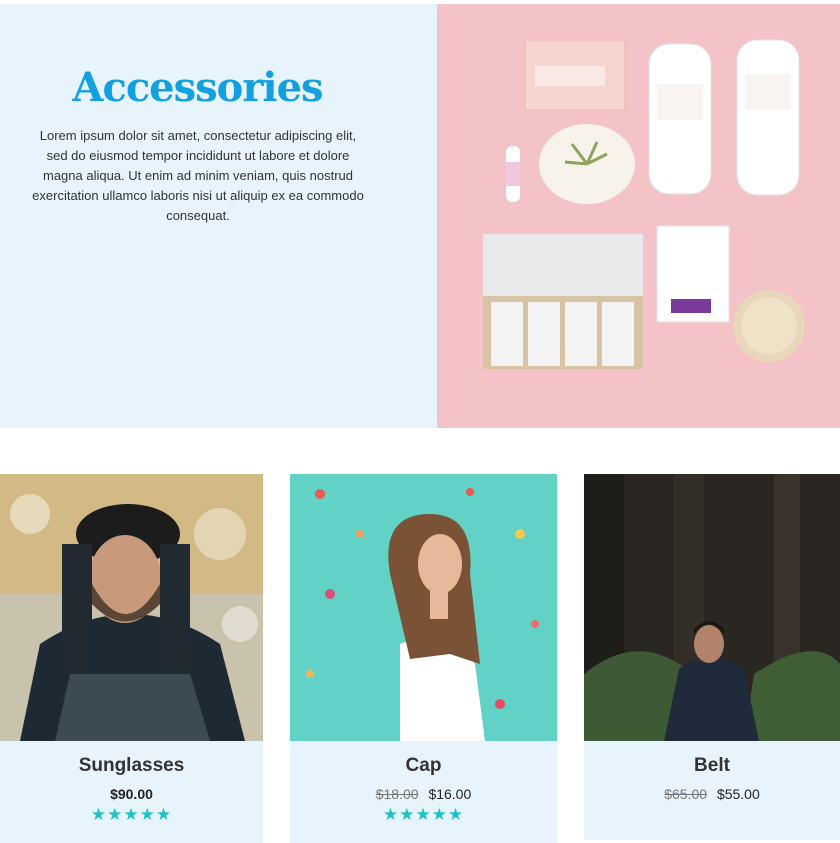  I want to click on product-name: Cap, so click(423, 766).